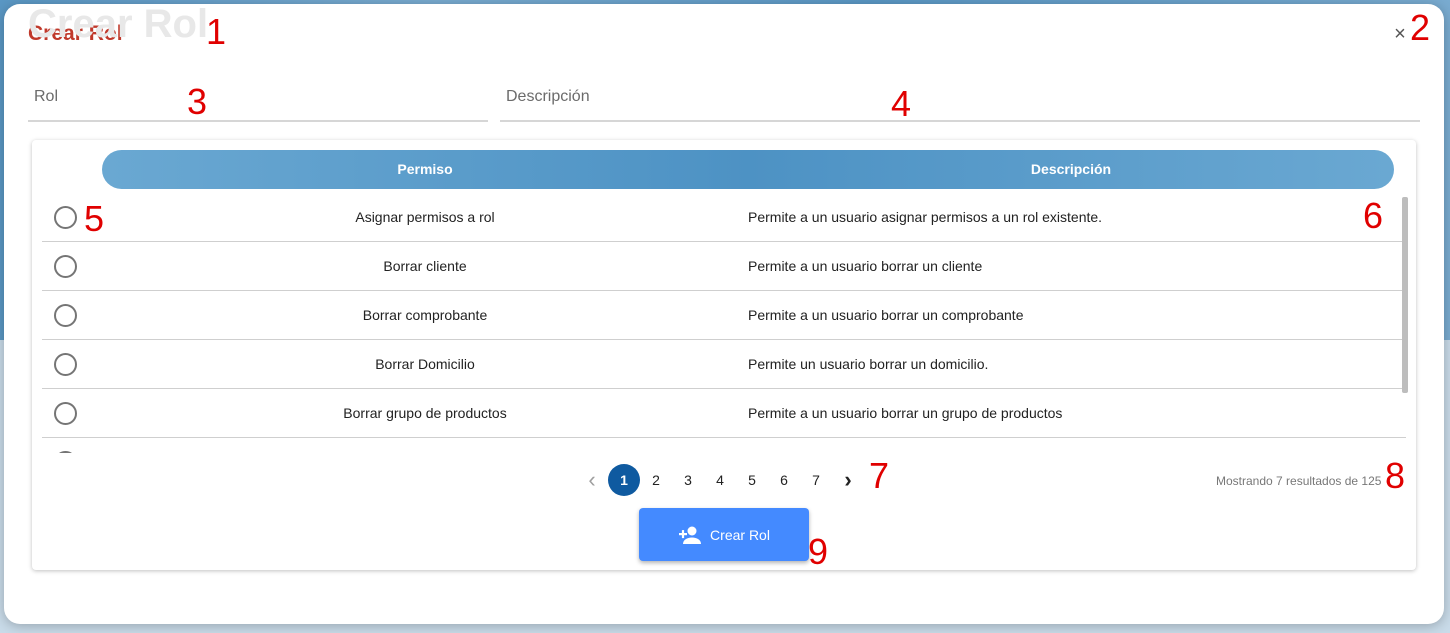 The height and width of the screenshot is (633, 1450). What do you see at coordinates (752, 480) in the screenshot?
I see `page-button-5: 5` at bounding box center [752, 480].